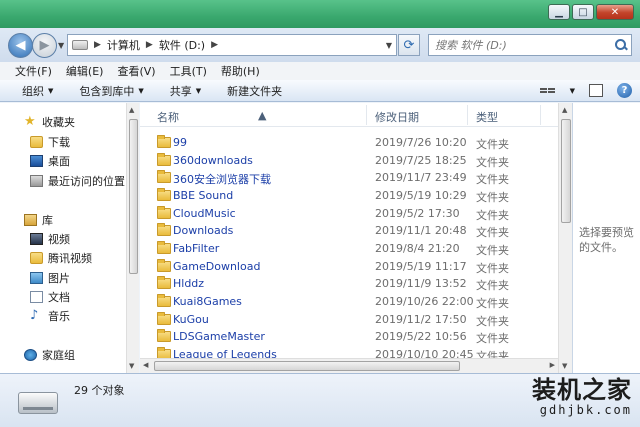 Image resolution: width=640 pixels, height=427 pixels. I want to click on file-name: 99, so click(180, 142).